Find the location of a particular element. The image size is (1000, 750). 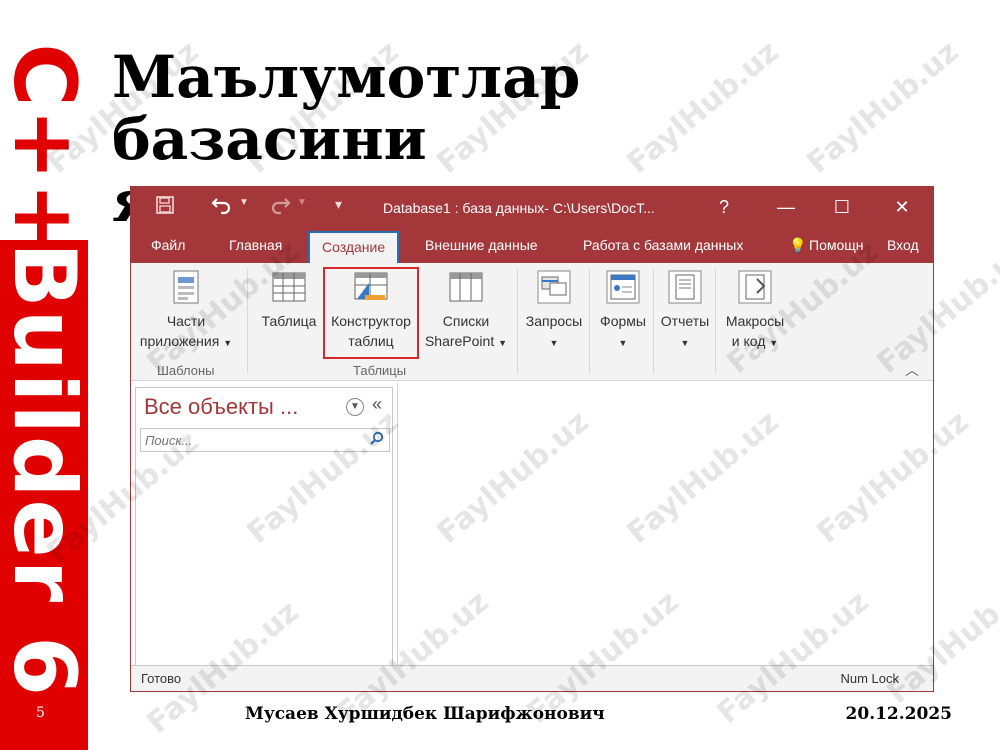

application-parts-label1: Части is located at coordinates (186, 321).